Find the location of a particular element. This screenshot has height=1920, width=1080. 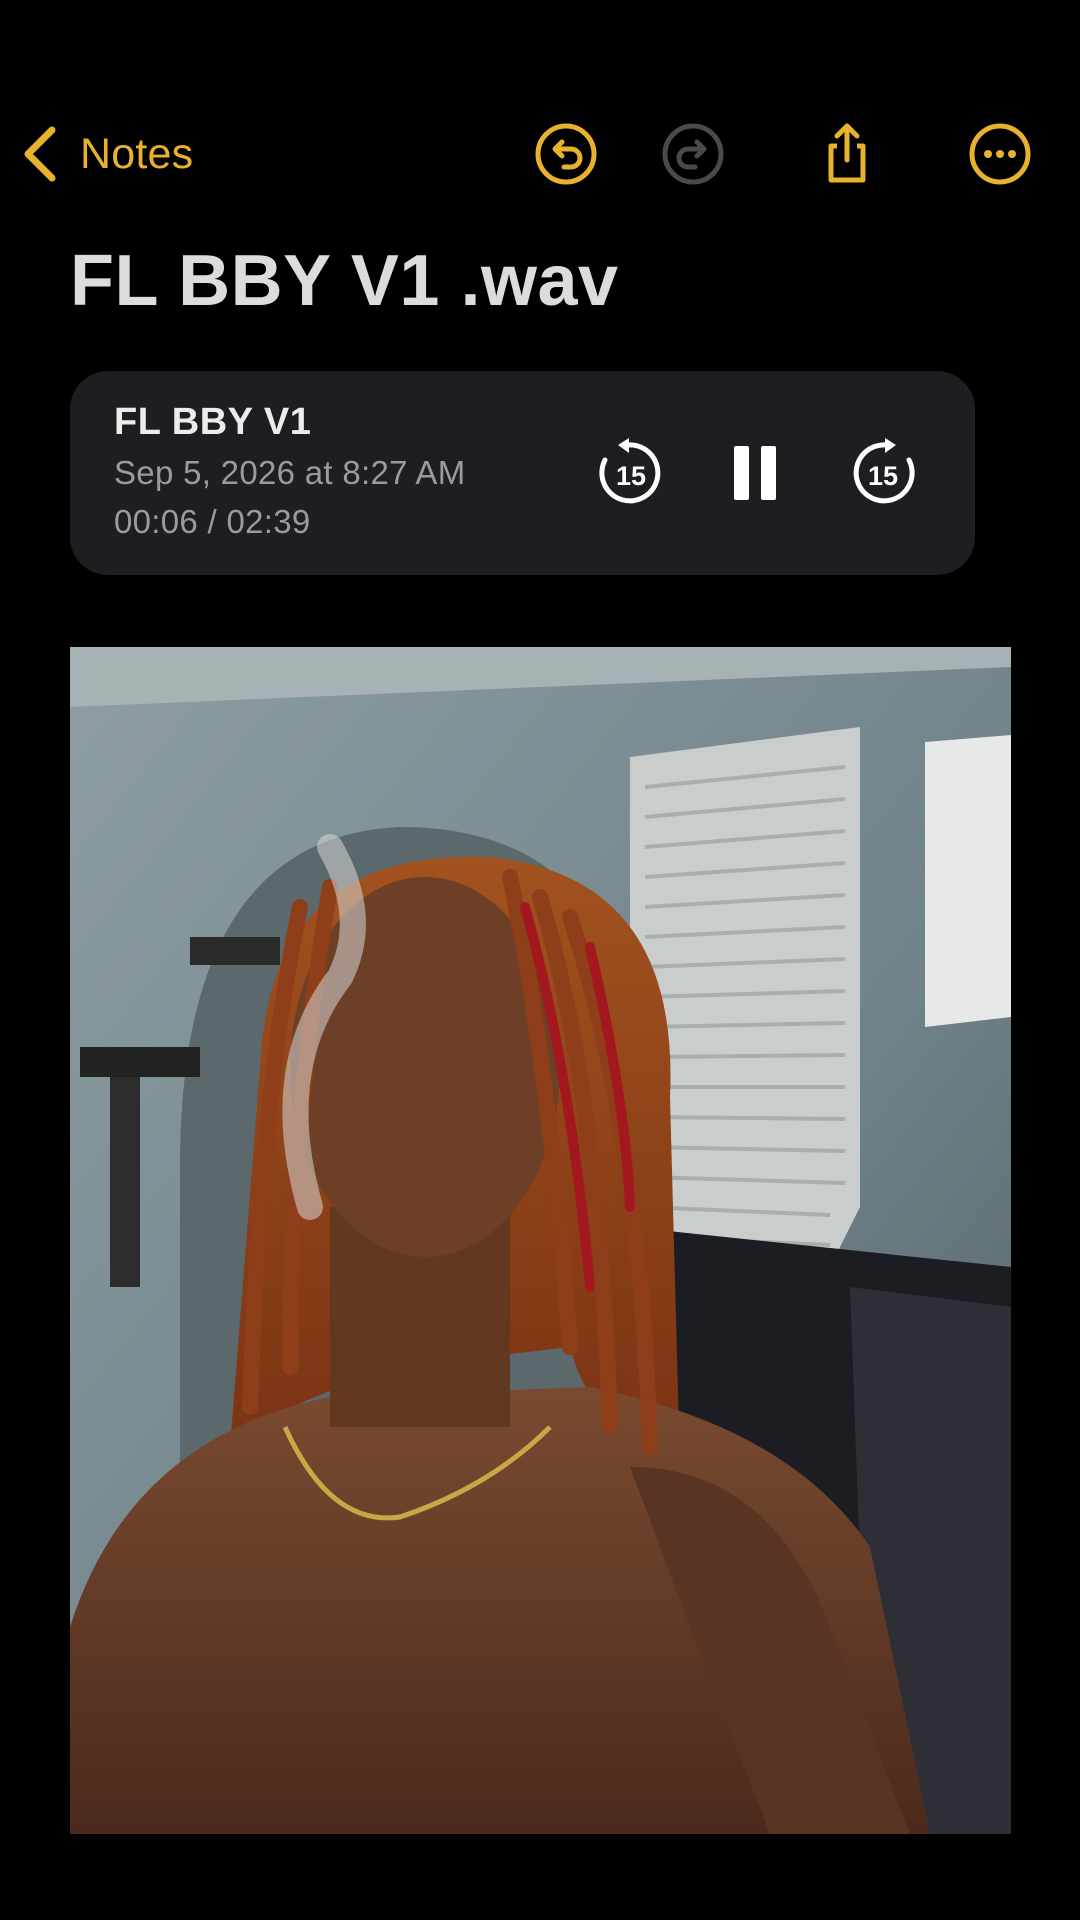

skip-back-button: 15 is located at coordinates (631, 473).